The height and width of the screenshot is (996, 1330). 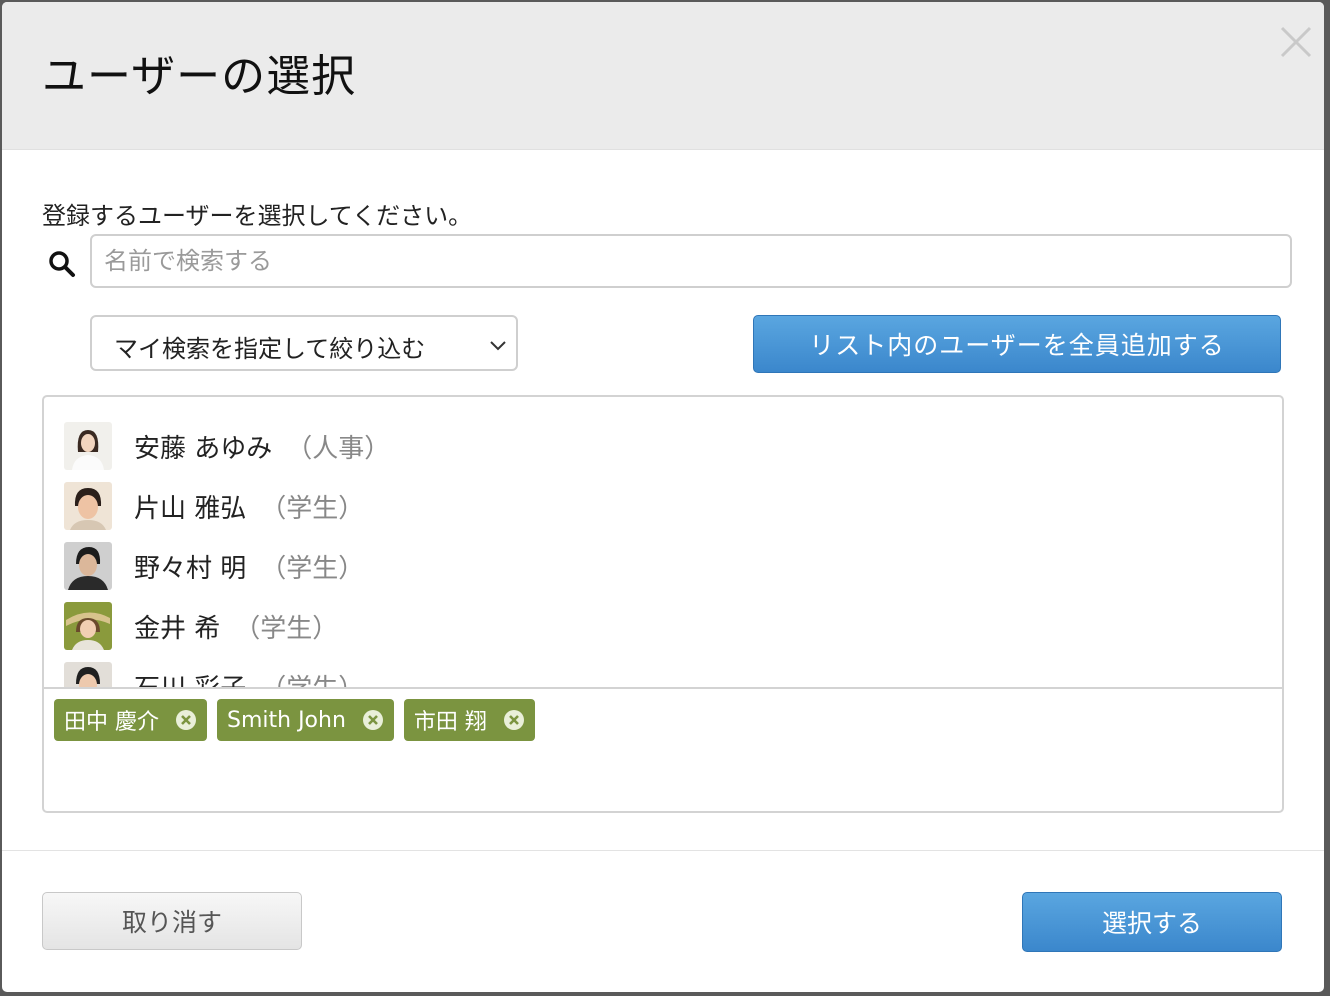 What do you see at coordinates (663, 76) in the screenshot?
I see `dialog-header: ユーザーの選択` at bounding box center [663, 76].